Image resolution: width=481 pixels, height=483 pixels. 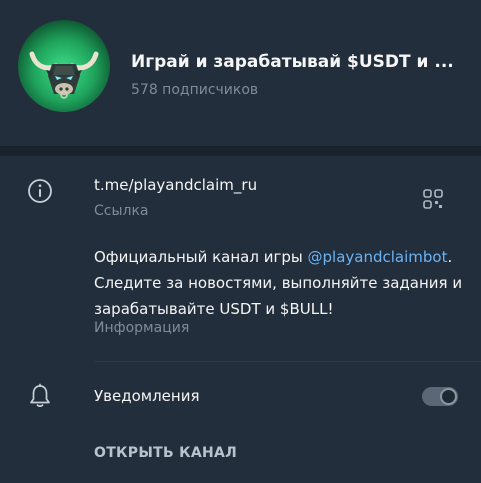 I want to click on toggle-knob, so click(x=448, y=396).